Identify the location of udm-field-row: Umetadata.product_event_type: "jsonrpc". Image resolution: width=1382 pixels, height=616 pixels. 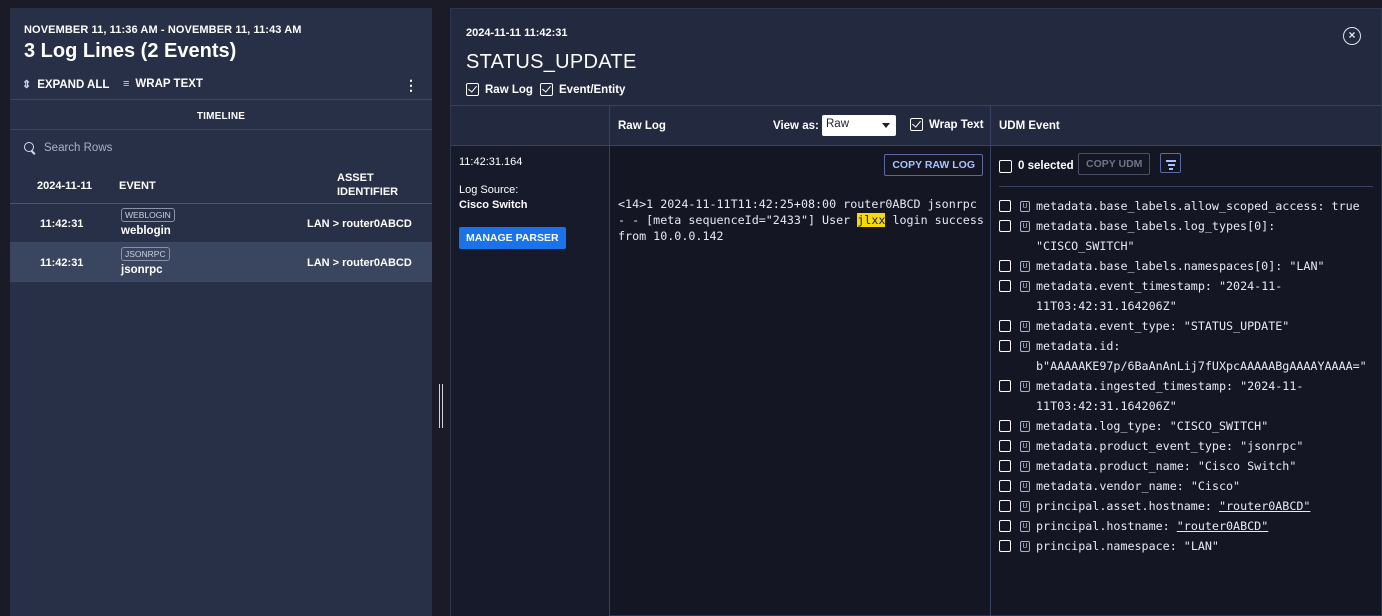
(1186, 446).